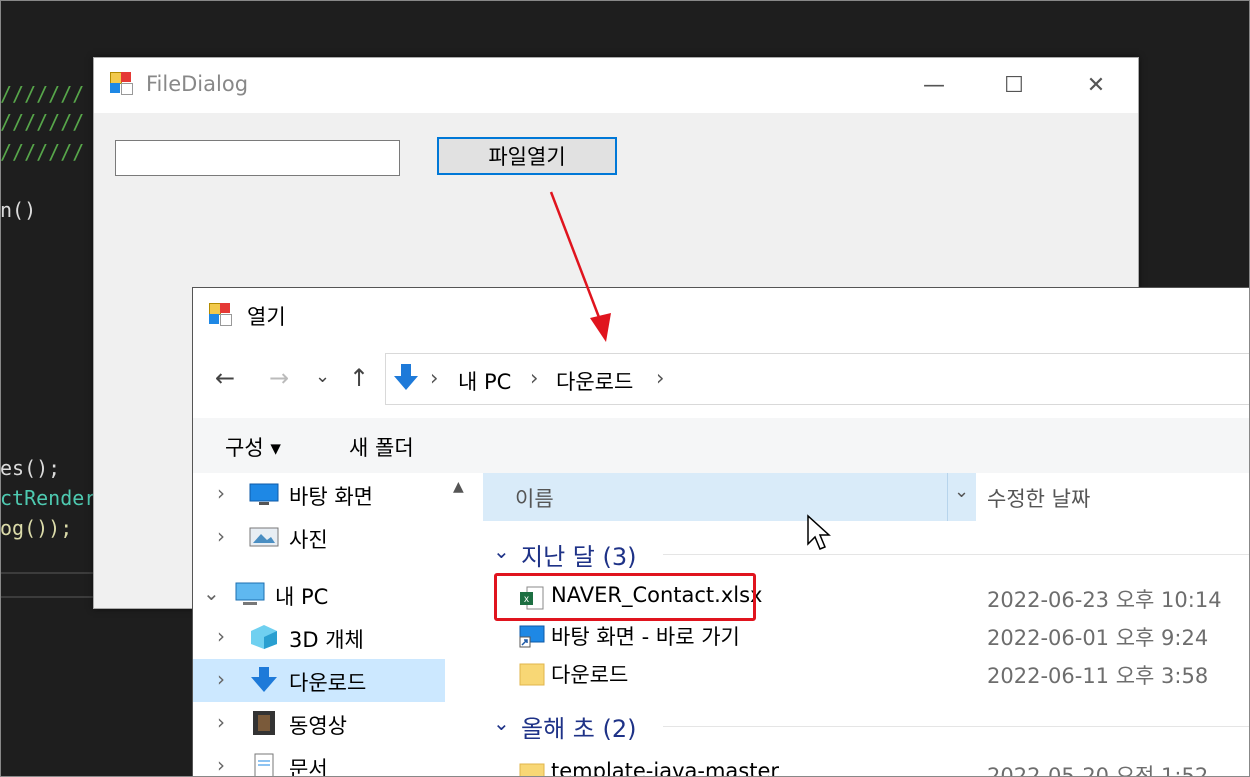 This screenshot has width=1250, height=777. Describe the element at coordinates (819, 532) in the screenshot. I see `mouse-cursor-icon` at that location.